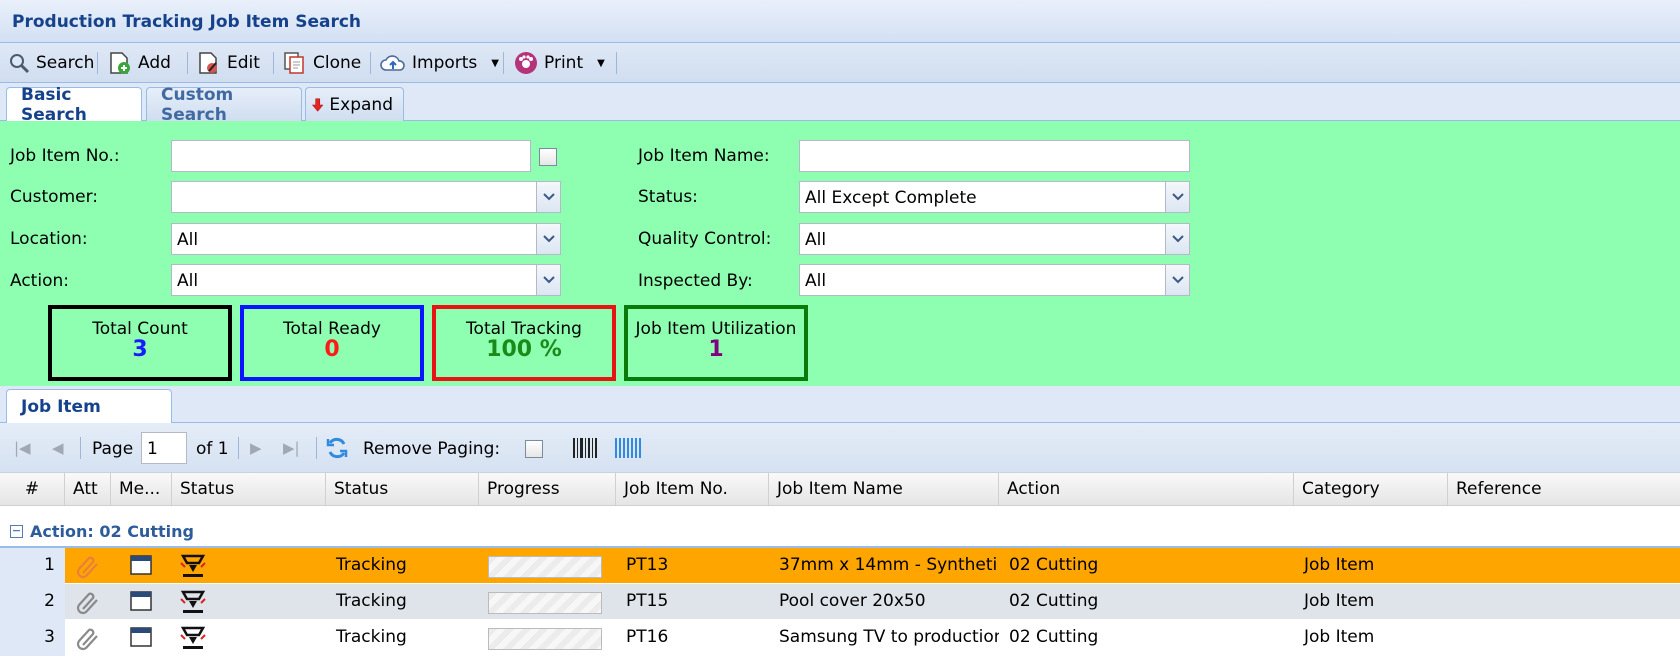 The image size is (1680, 657). I want to click on row-number: 2, so click(32, 602).